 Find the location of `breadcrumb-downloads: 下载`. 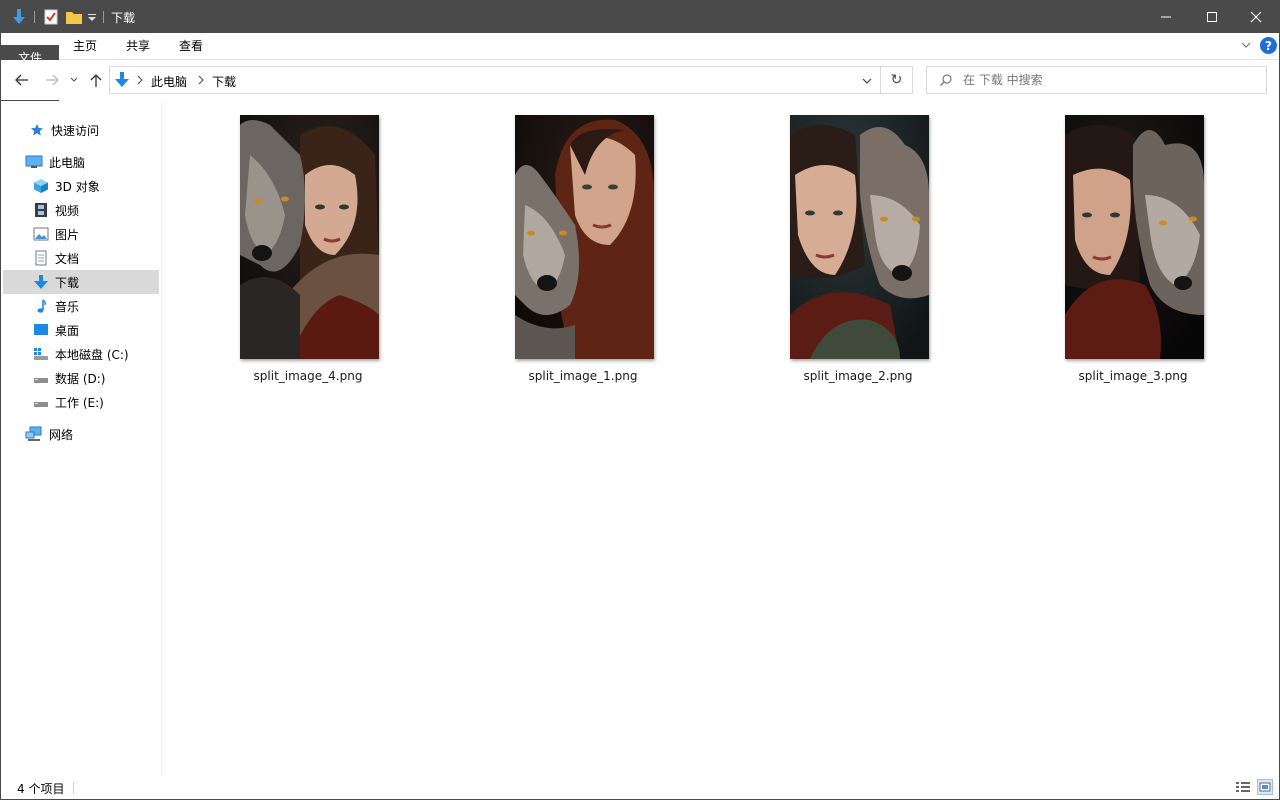

breadcrumb-downloads: 下载 is located at coordinates (224, 81).